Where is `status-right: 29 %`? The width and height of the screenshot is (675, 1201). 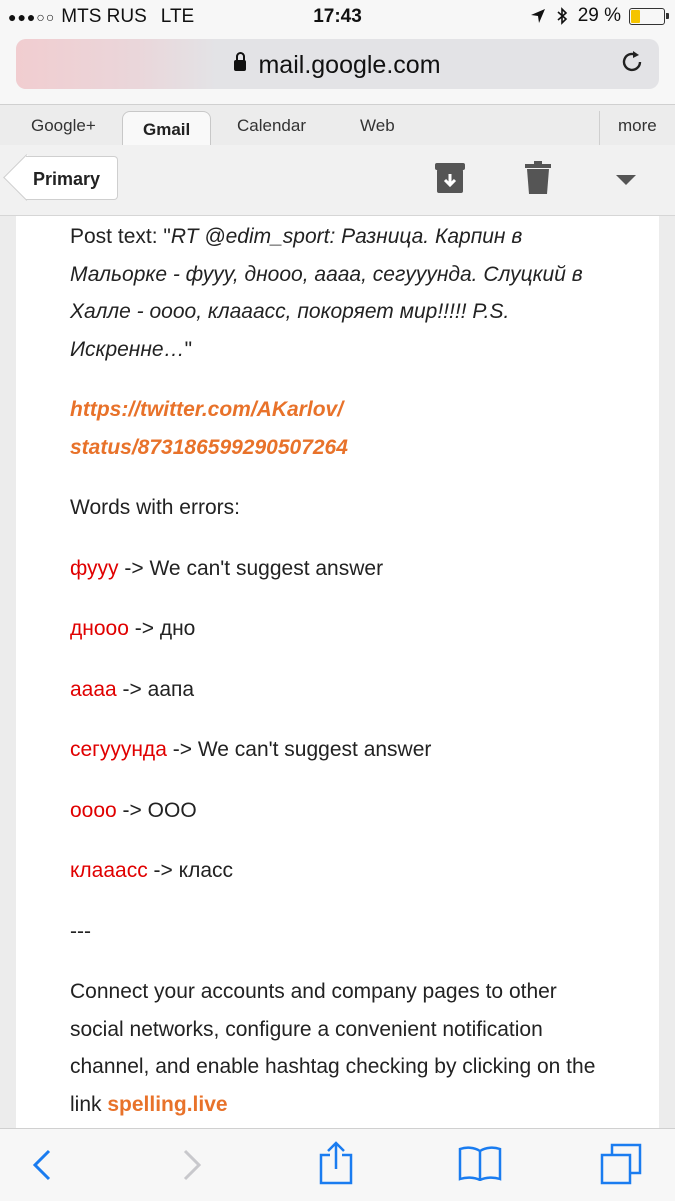 status-right: 29 % is located at coordinates (599, 16).